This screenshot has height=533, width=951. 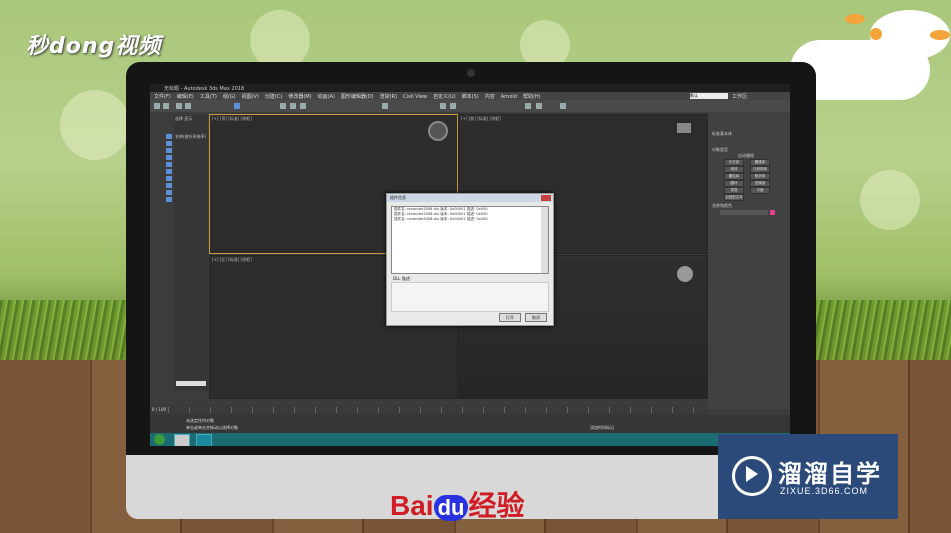 What do you see at coordinates (760, 162) in the screenshot?
I see `cone-button: 圆锥体` at bounding box center [760, 162].